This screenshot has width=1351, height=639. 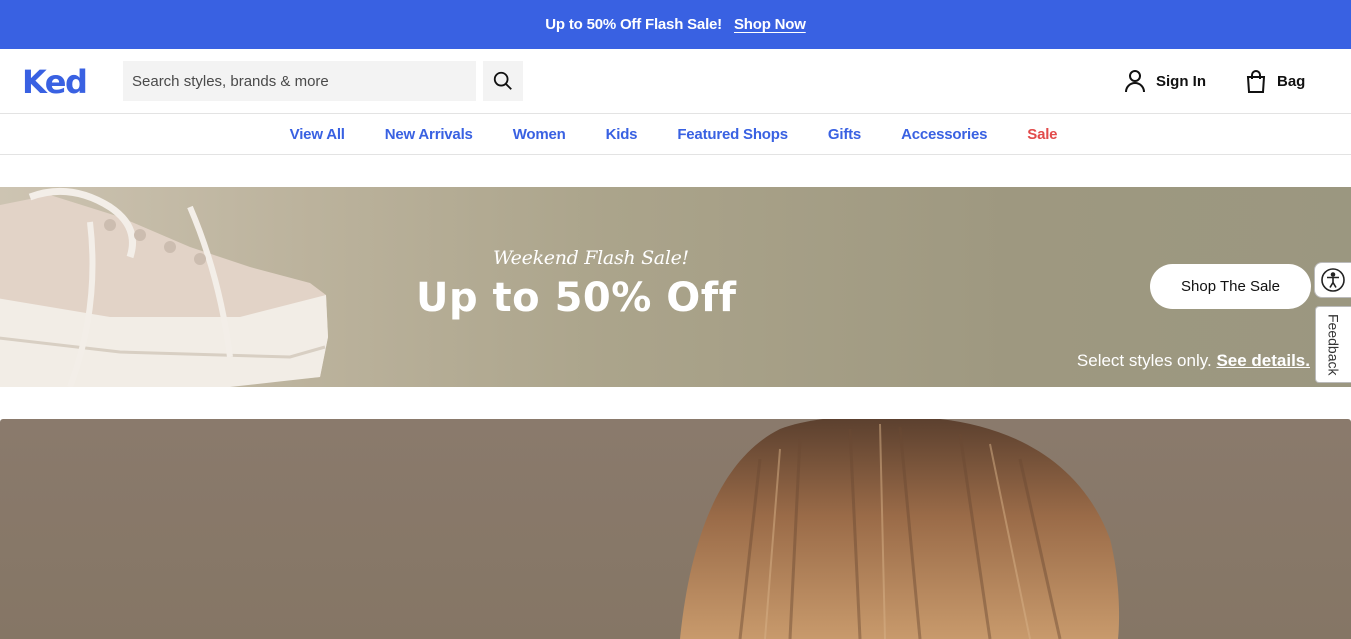 What do you see at coordinates (1181, 81) in the screenshot?
I see `sign-in-label: Sign In` at bounding box center [1181, 81].